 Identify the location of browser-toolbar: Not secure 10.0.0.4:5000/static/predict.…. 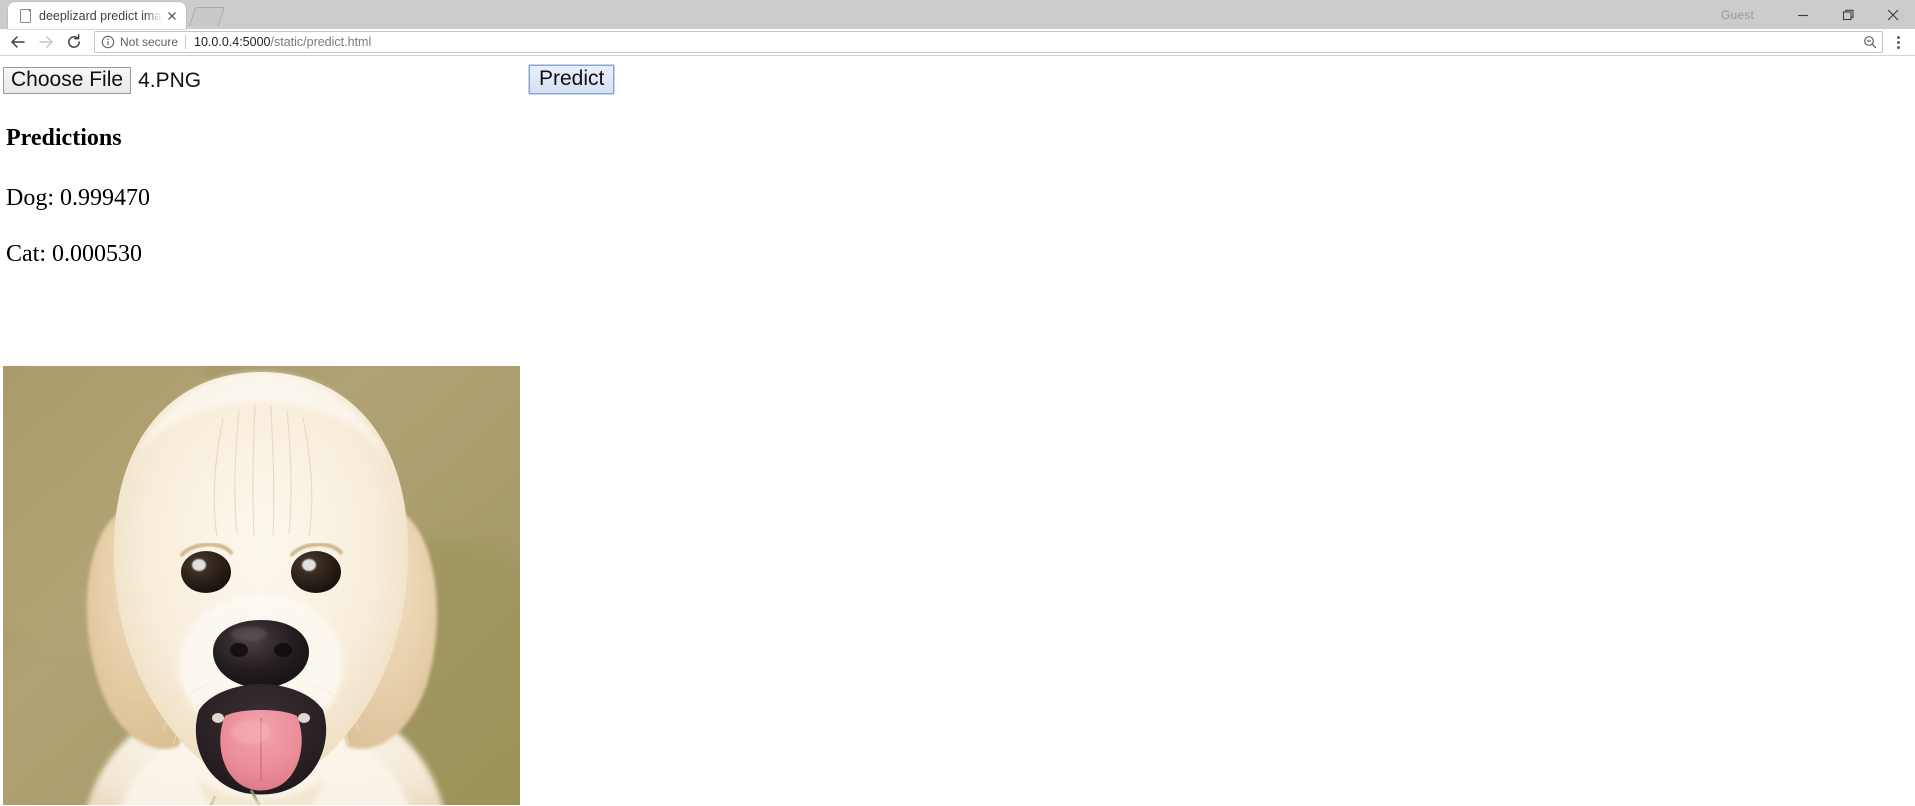
(957, 42).